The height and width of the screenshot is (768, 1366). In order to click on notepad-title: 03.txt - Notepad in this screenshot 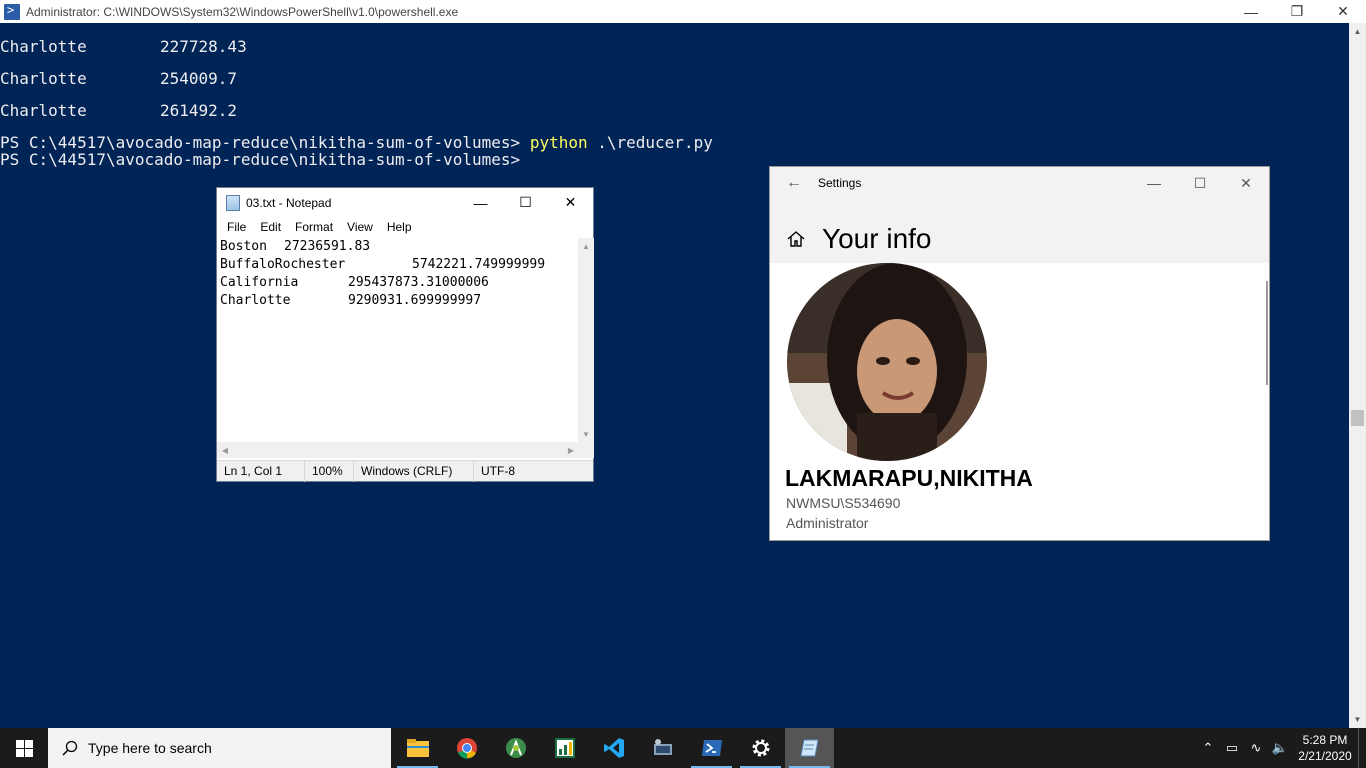, I will do `click(289, 203)`.